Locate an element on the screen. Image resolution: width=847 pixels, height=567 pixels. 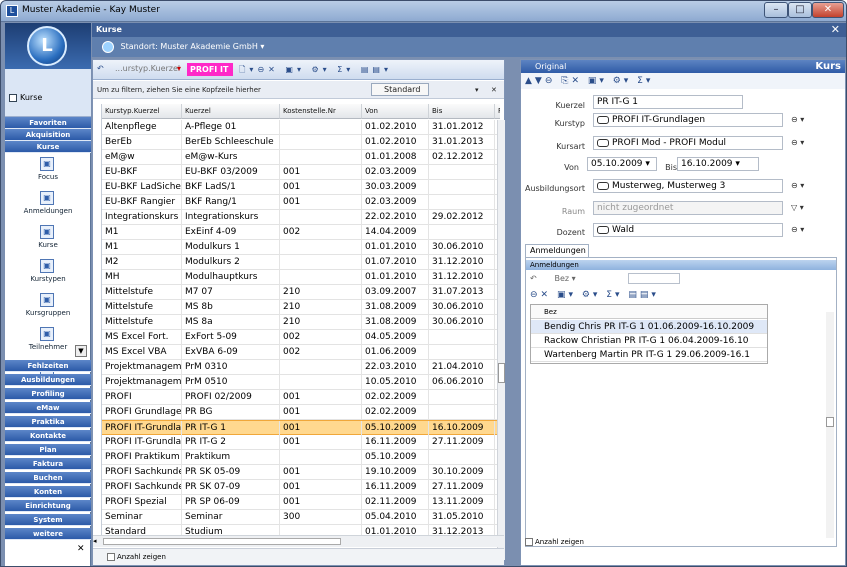
maximize-button: □ is located at coordinates (800, 10).